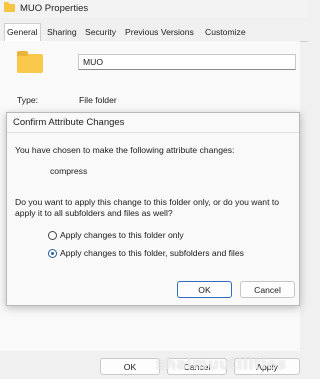 The width and height of the screenshot is (320, 379). I want to click on tab-customize: Customize, so click(225, 32).